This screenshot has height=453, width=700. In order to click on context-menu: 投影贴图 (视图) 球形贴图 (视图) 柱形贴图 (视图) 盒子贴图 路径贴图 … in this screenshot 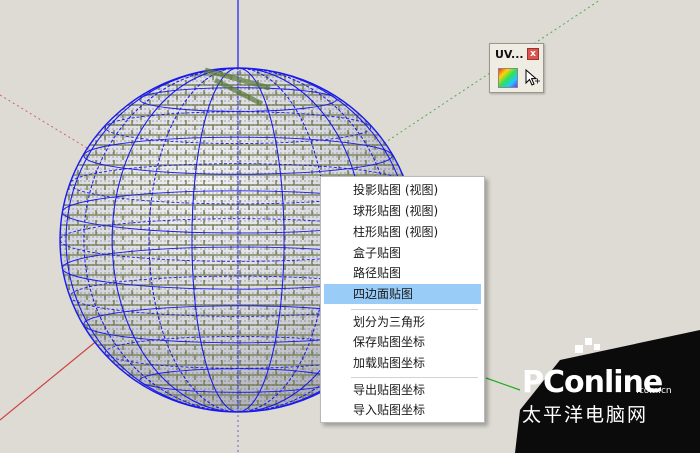, I will do `click(402, 299)`.